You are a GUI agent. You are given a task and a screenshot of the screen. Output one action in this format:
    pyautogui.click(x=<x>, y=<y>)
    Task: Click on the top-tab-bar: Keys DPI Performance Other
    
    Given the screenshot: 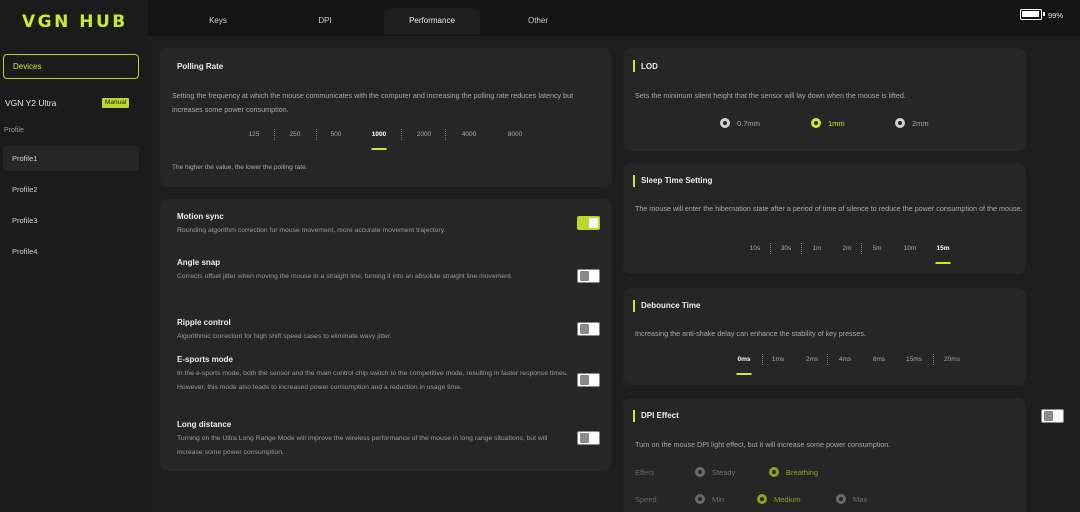 What is the action you would take?
    pyautogui.click(x=614, y=18)
    